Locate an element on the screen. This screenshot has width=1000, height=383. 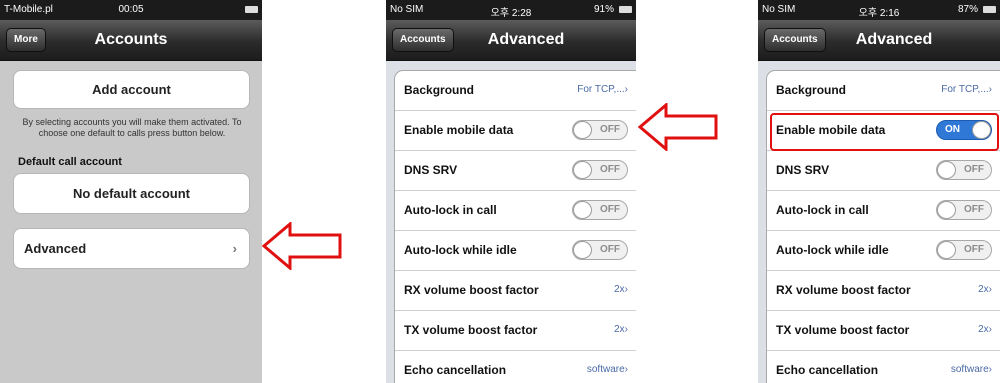
highlight-box is located at coordinates (884, 132).